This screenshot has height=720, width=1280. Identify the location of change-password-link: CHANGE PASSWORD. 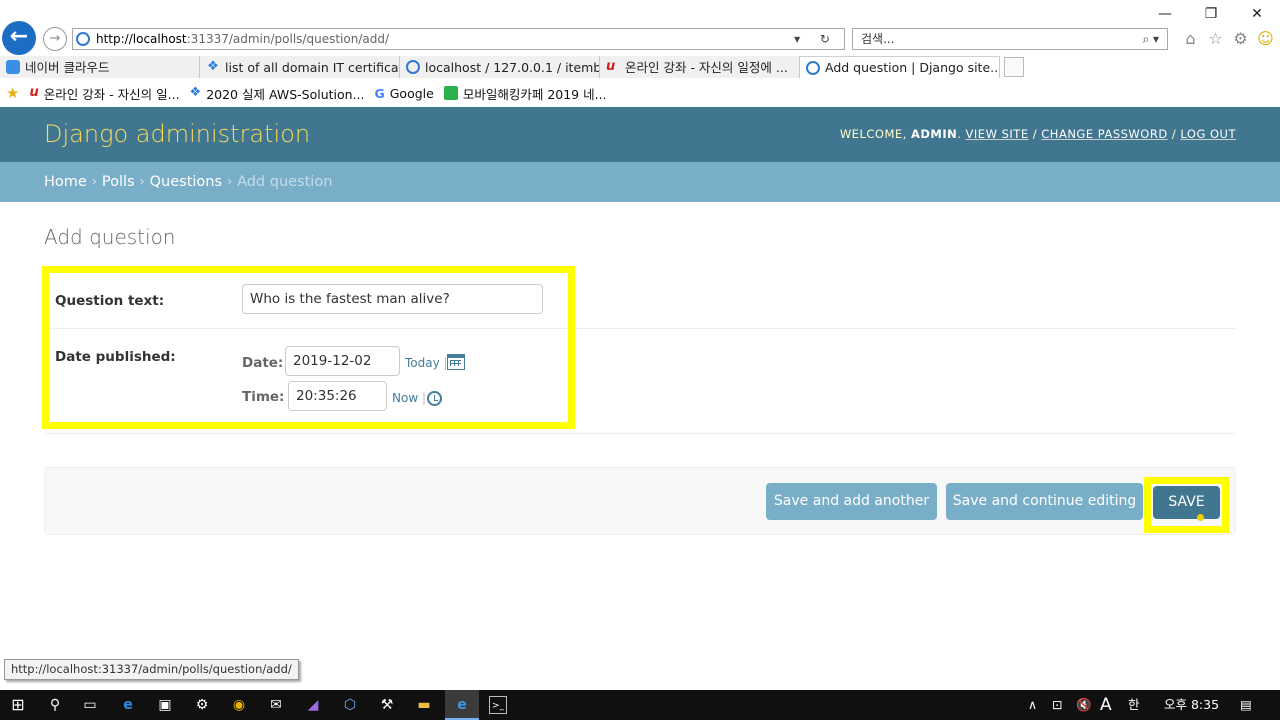
(1104, 134).